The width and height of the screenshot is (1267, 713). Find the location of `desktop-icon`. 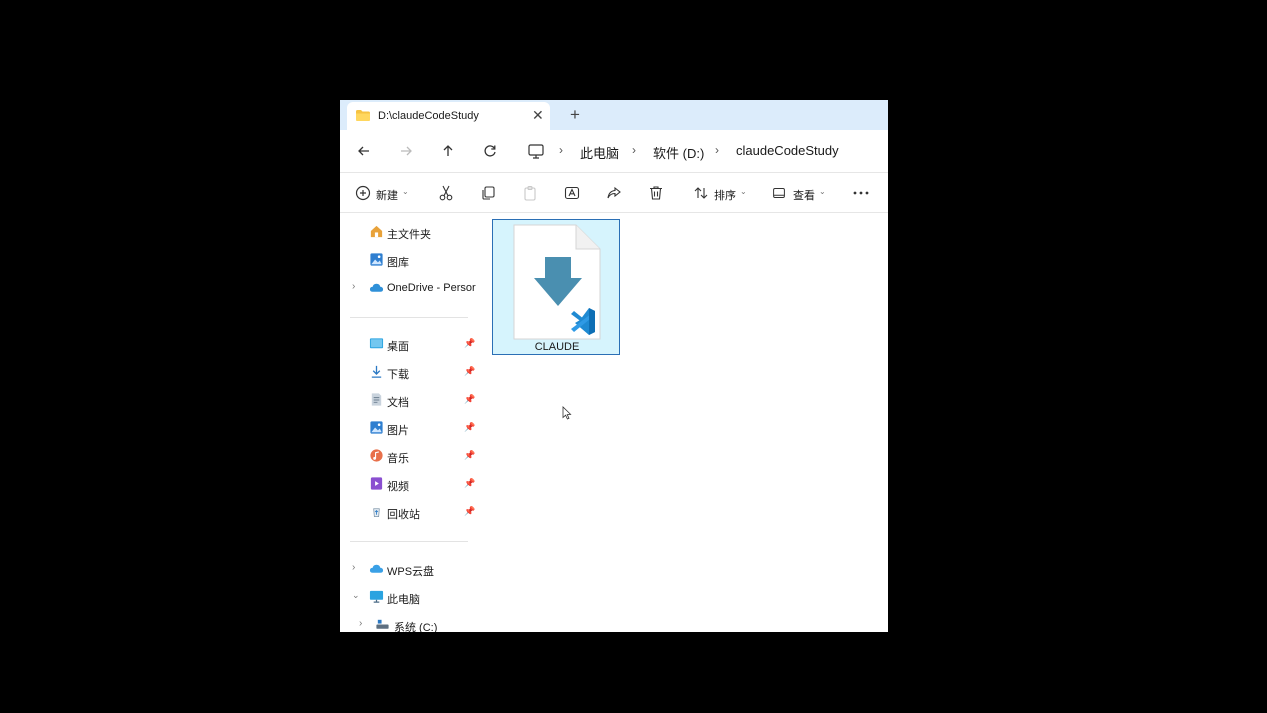

desktop-icon is located at coordinates (376, 343).